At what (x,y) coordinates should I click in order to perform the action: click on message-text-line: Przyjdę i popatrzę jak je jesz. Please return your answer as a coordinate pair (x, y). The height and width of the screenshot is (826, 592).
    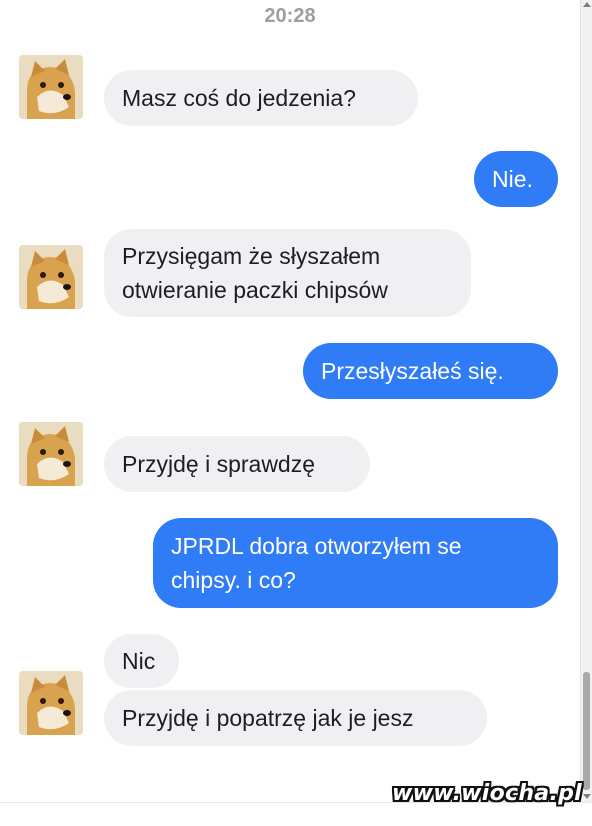
    Looking at the image, I should click on (268, 718).